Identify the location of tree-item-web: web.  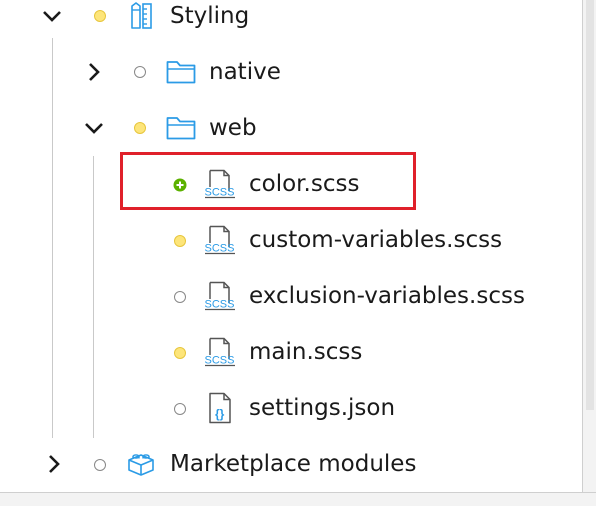
(291, 128).